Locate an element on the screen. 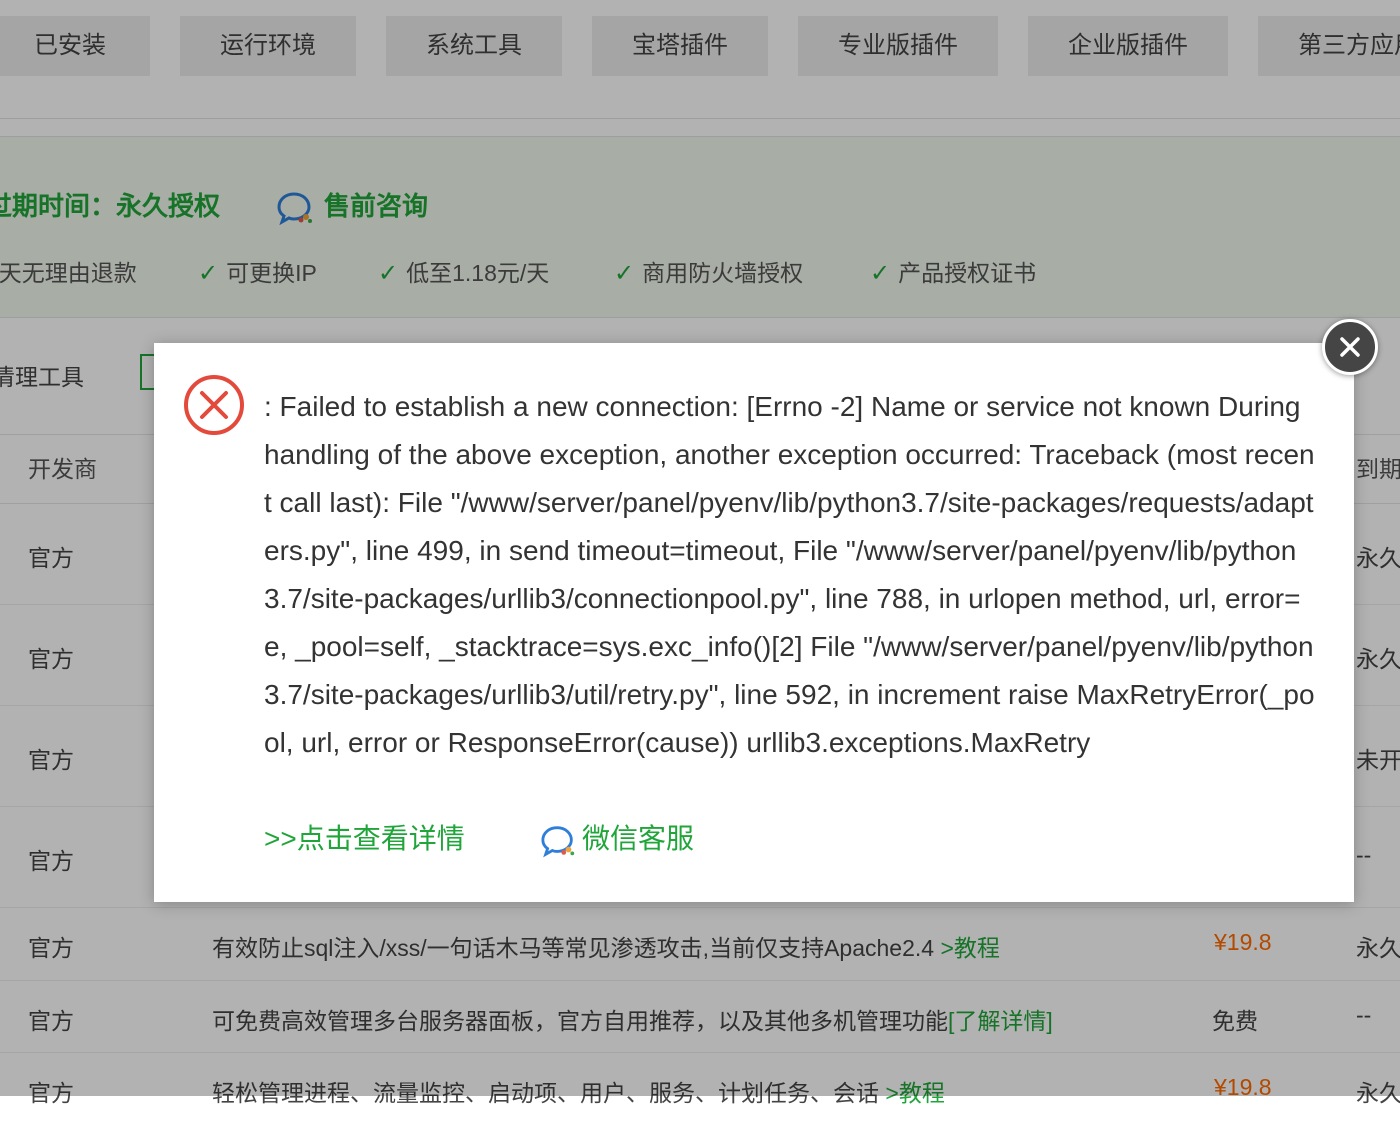 This screenshot has width=1400, height=1124. wechat-support-link: 微信客服 is located at coordinates (617, 837).